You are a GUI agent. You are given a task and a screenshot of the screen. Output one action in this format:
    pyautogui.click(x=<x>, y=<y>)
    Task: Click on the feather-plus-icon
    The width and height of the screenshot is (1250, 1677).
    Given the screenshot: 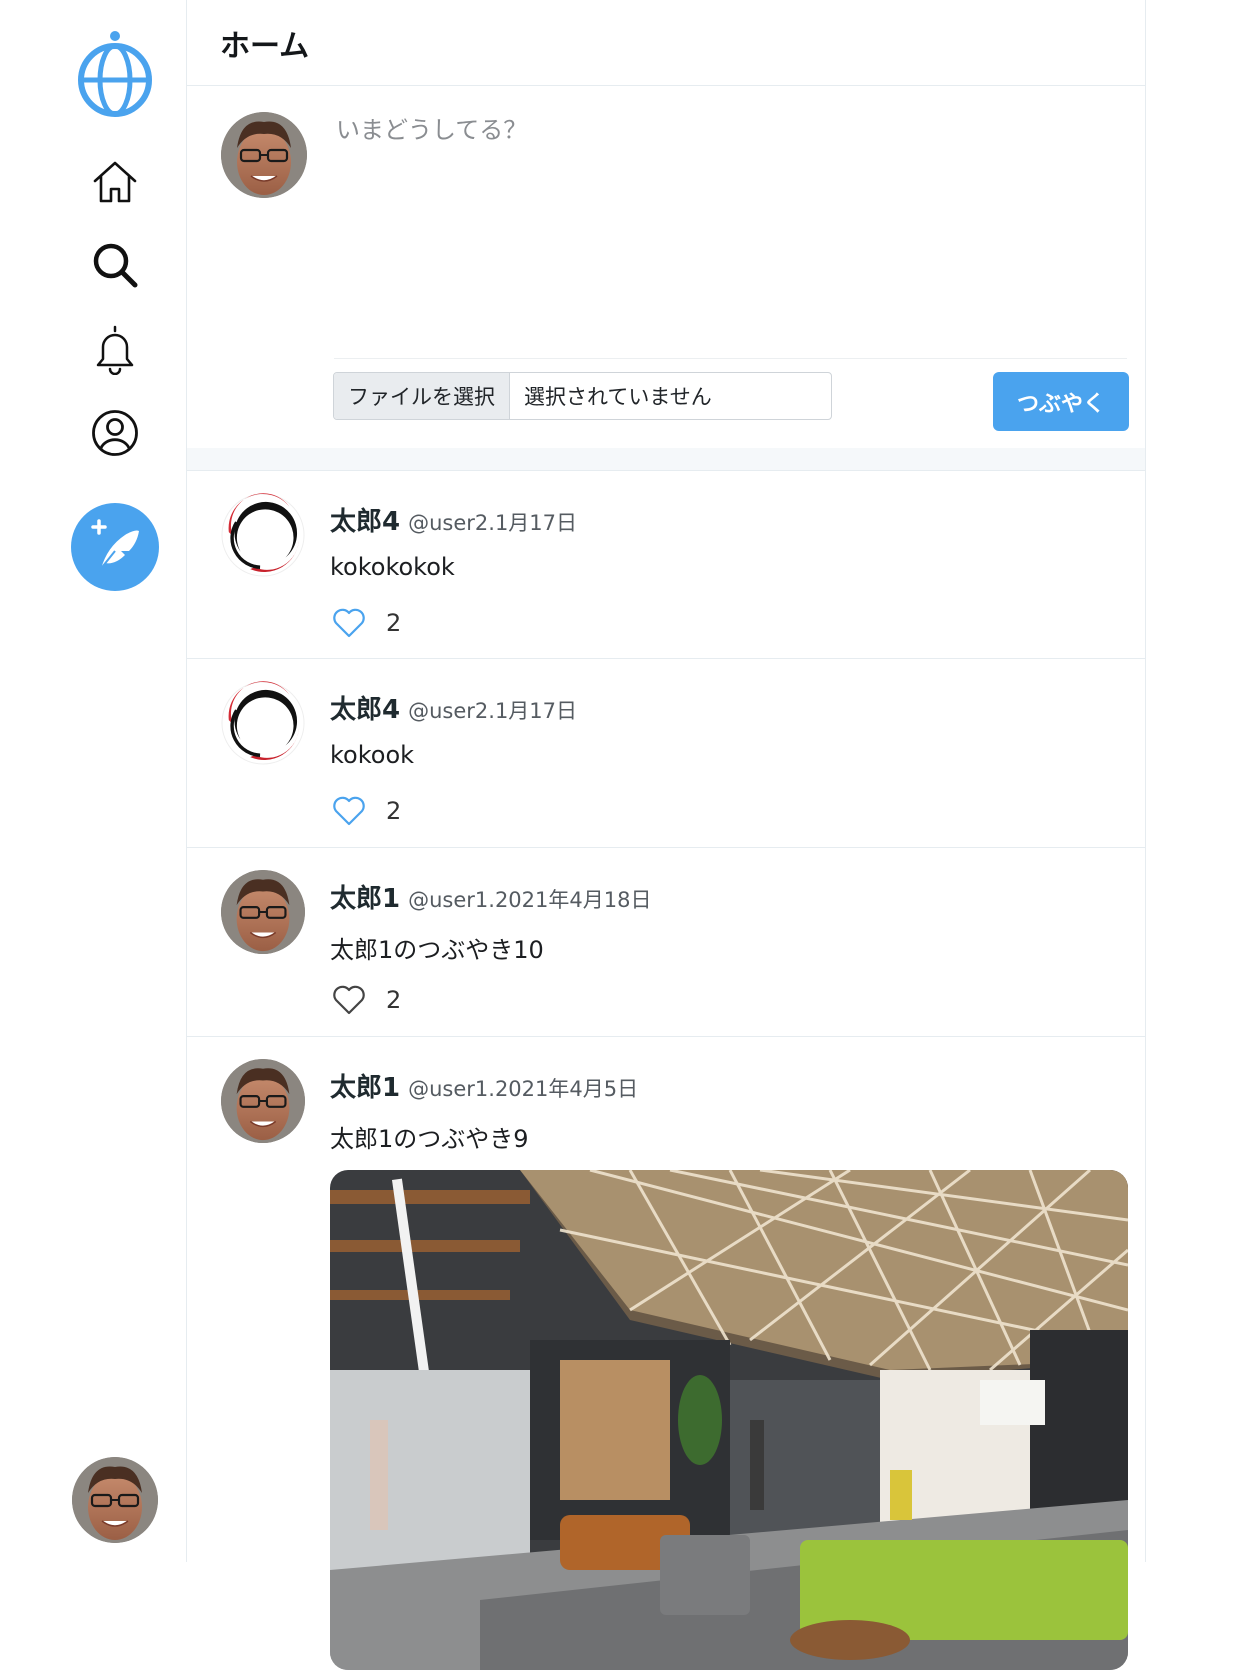 What is the action you would take?
    pyautogui.click(x=115, y=545)
    